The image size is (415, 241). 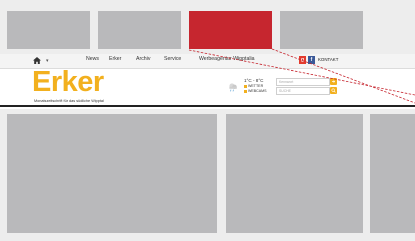 What do you see at coordinates (92, 59) in the screenshot?
I see `nav-item-news: News` at bounding box center [92, 59].